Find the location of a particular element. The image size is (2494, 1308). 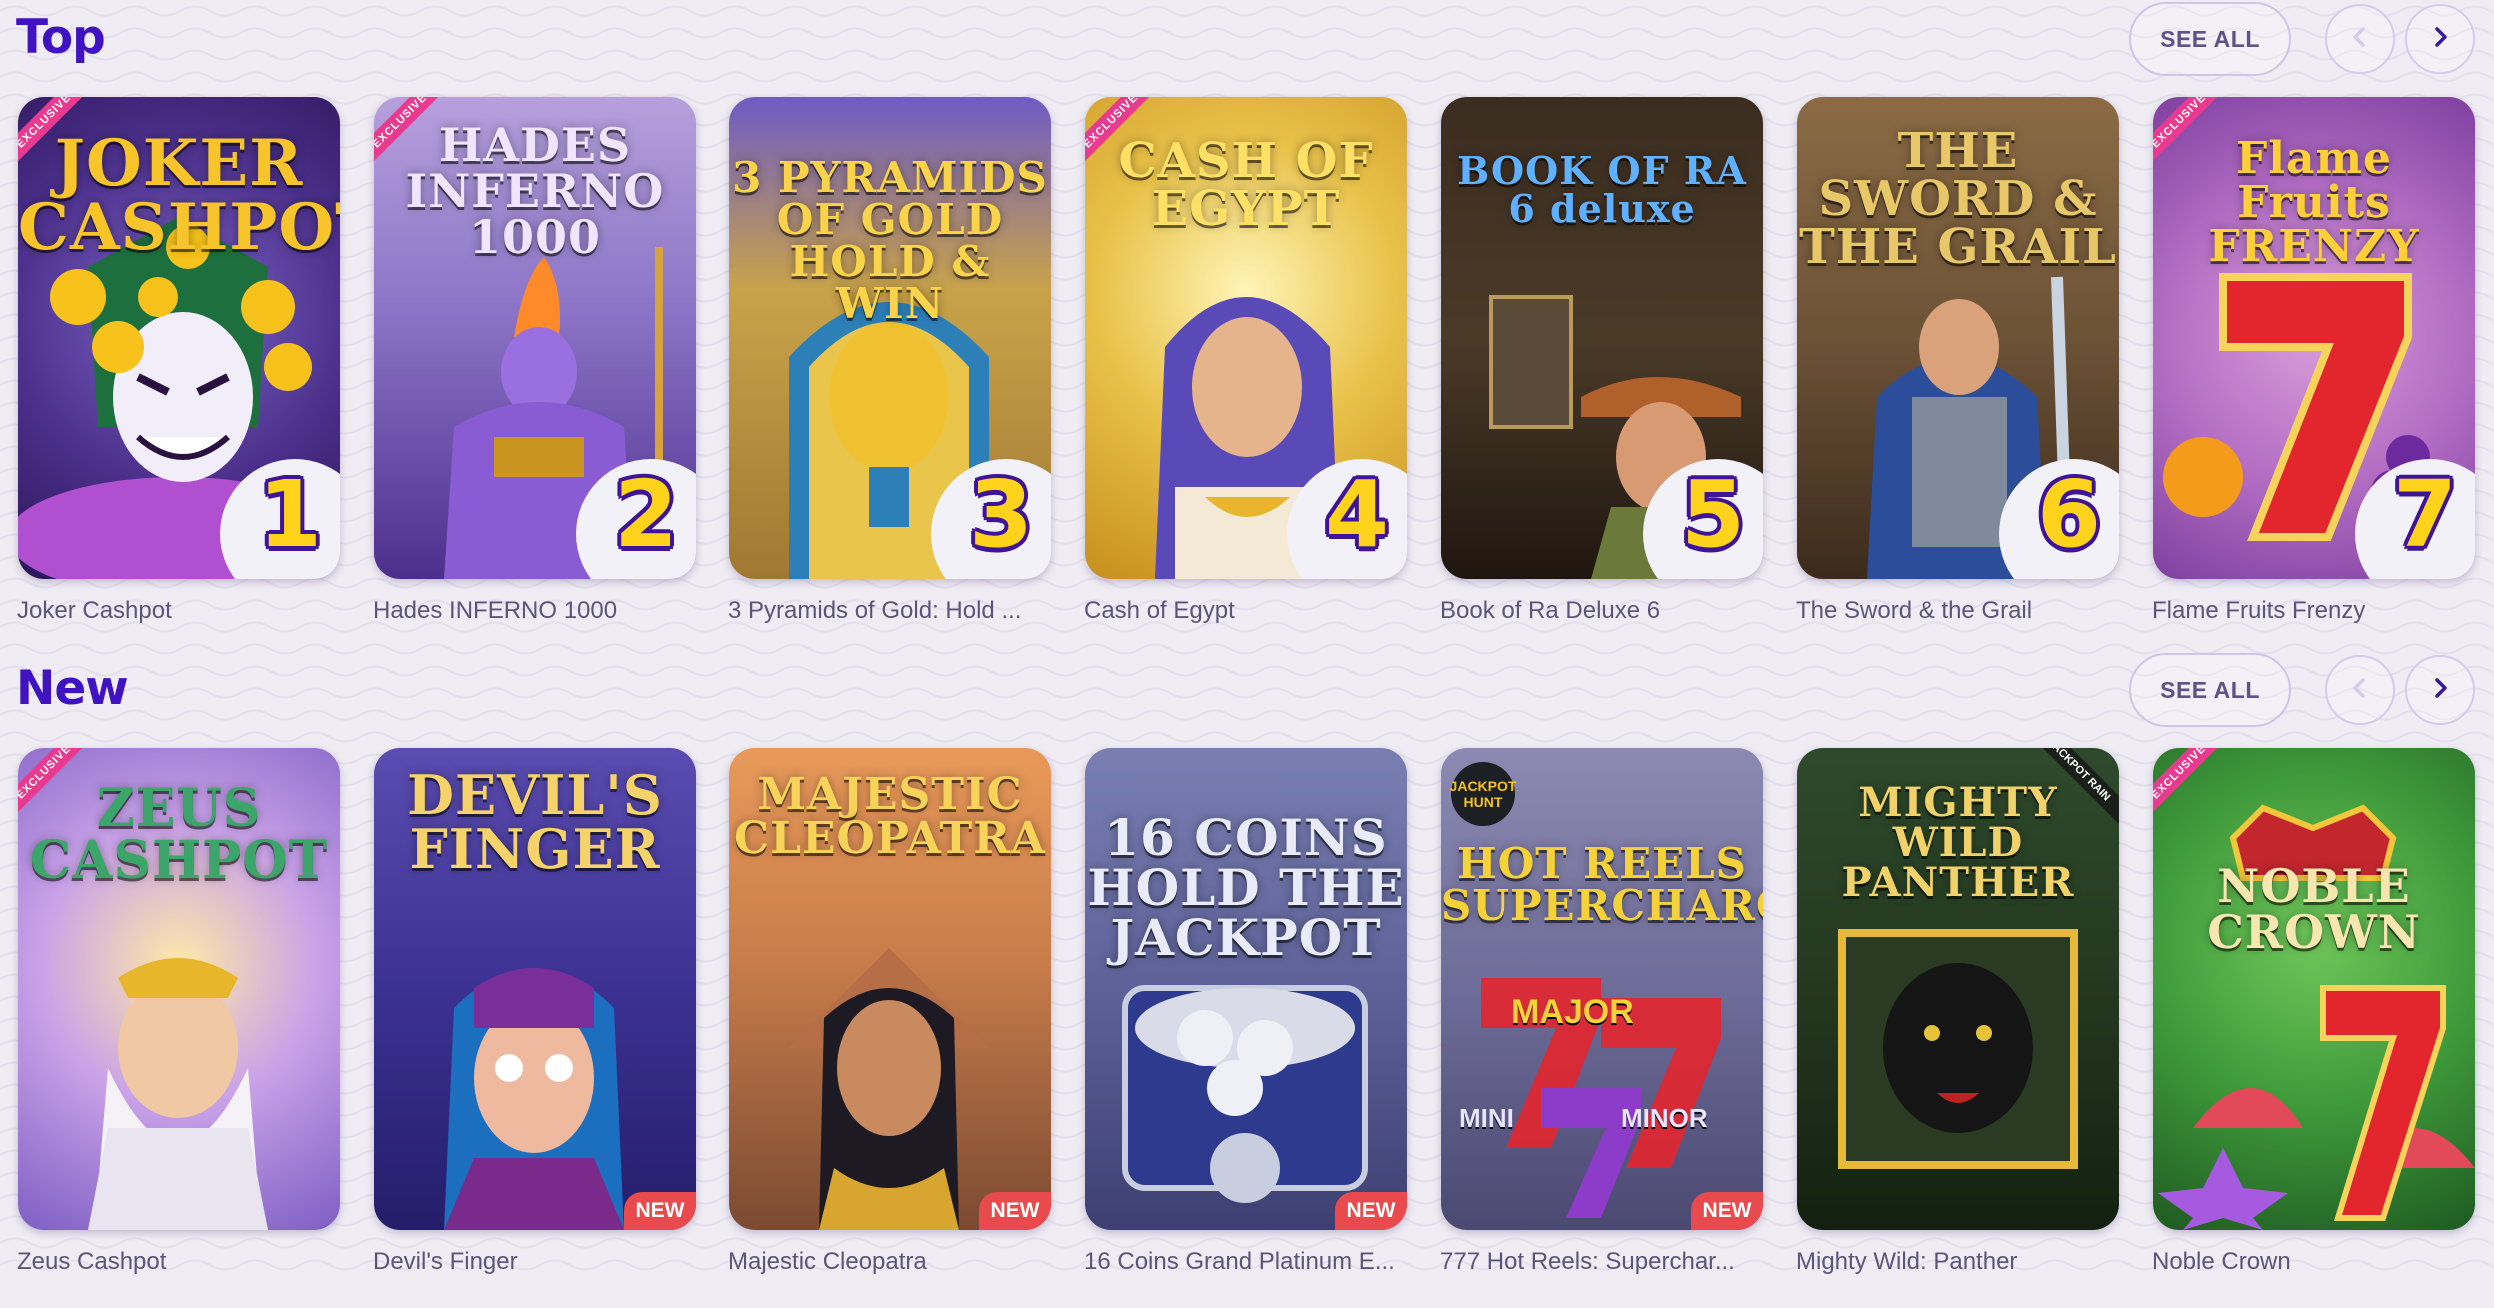

game-card-noble-crown: NOBLE CROWN EXCLUSIVE is located at coordinates (2314, 989).